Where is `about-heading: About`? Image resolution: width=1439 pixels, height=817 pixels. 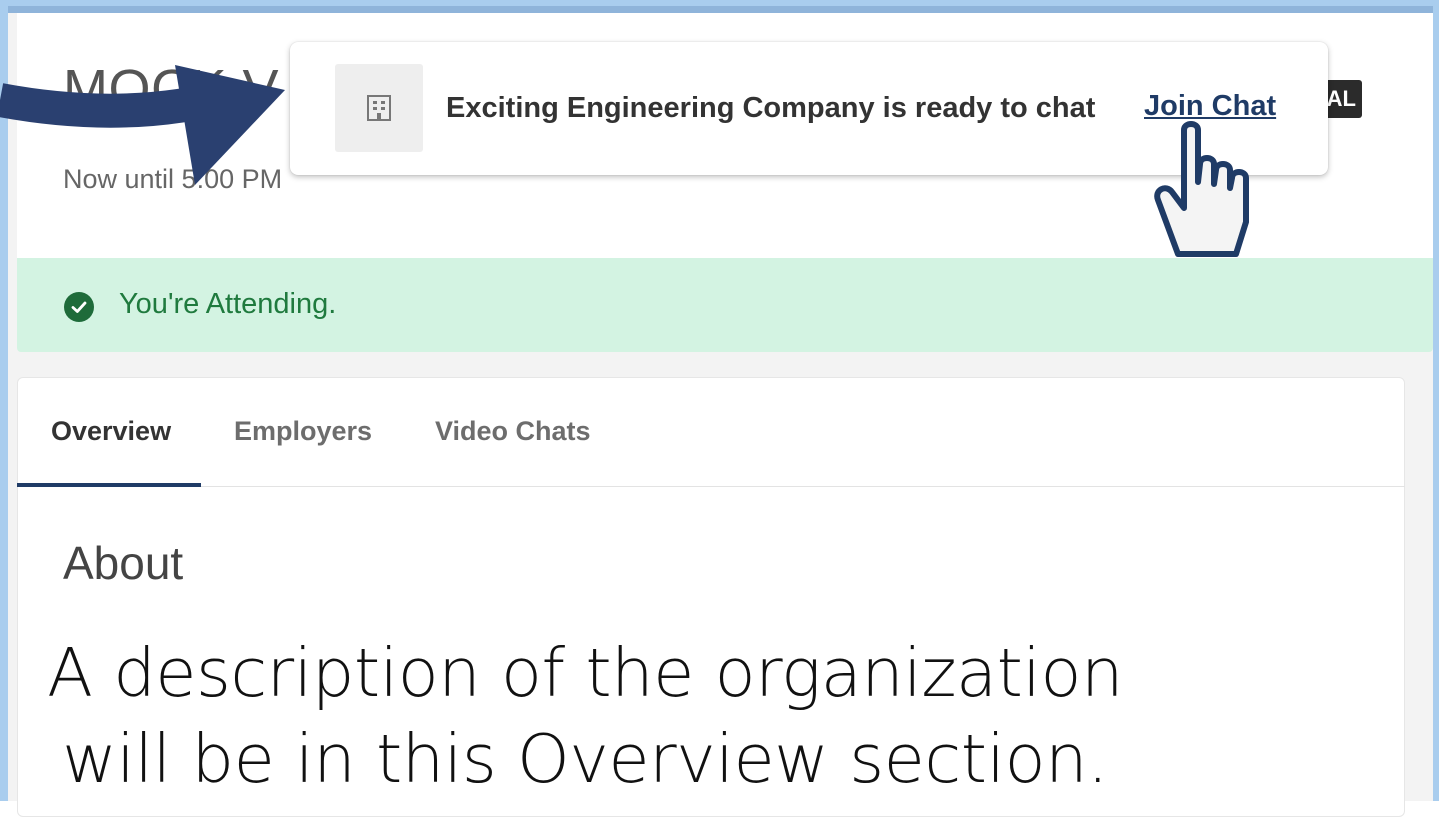 about-heading: About is located at coordinates (123, 563).